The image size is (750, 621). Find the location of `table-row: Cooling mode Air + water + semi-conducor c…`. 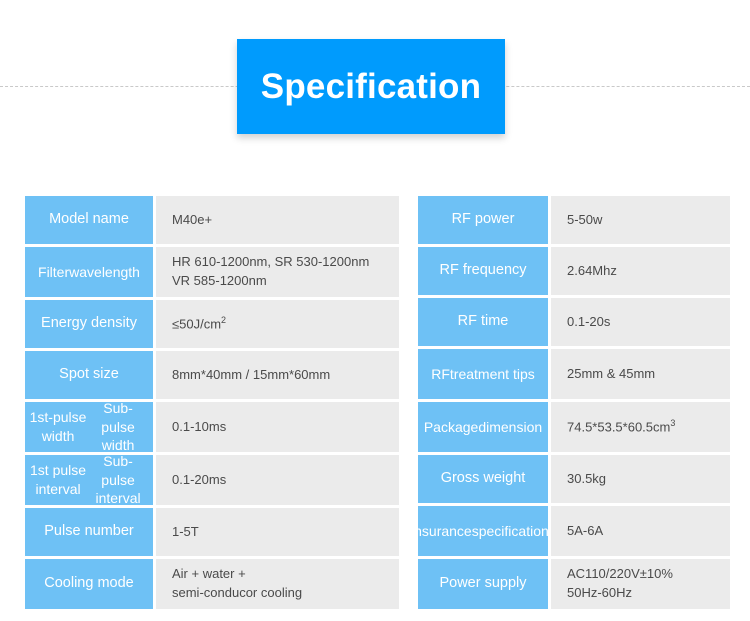

table-row: Cooling mode Air + water + semi-conducor c… is located at coordinates (212, 584).